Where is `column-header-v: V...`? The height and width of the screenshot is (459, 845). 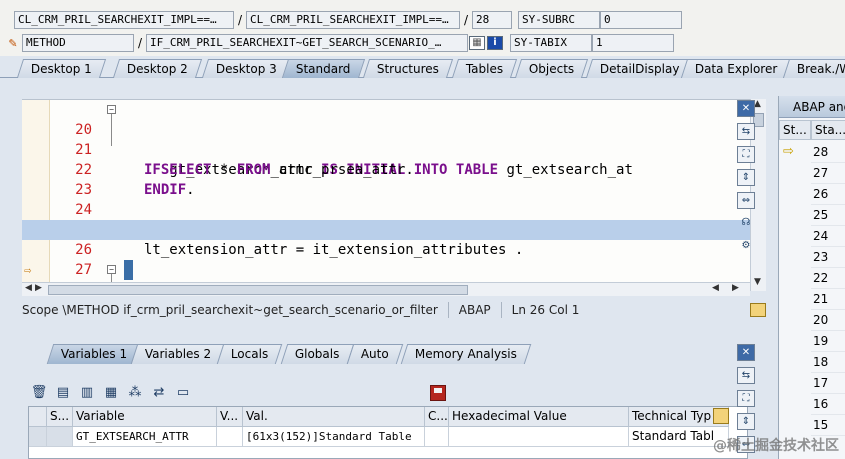 column-header-v: V... is located at coordinates (230, 417).